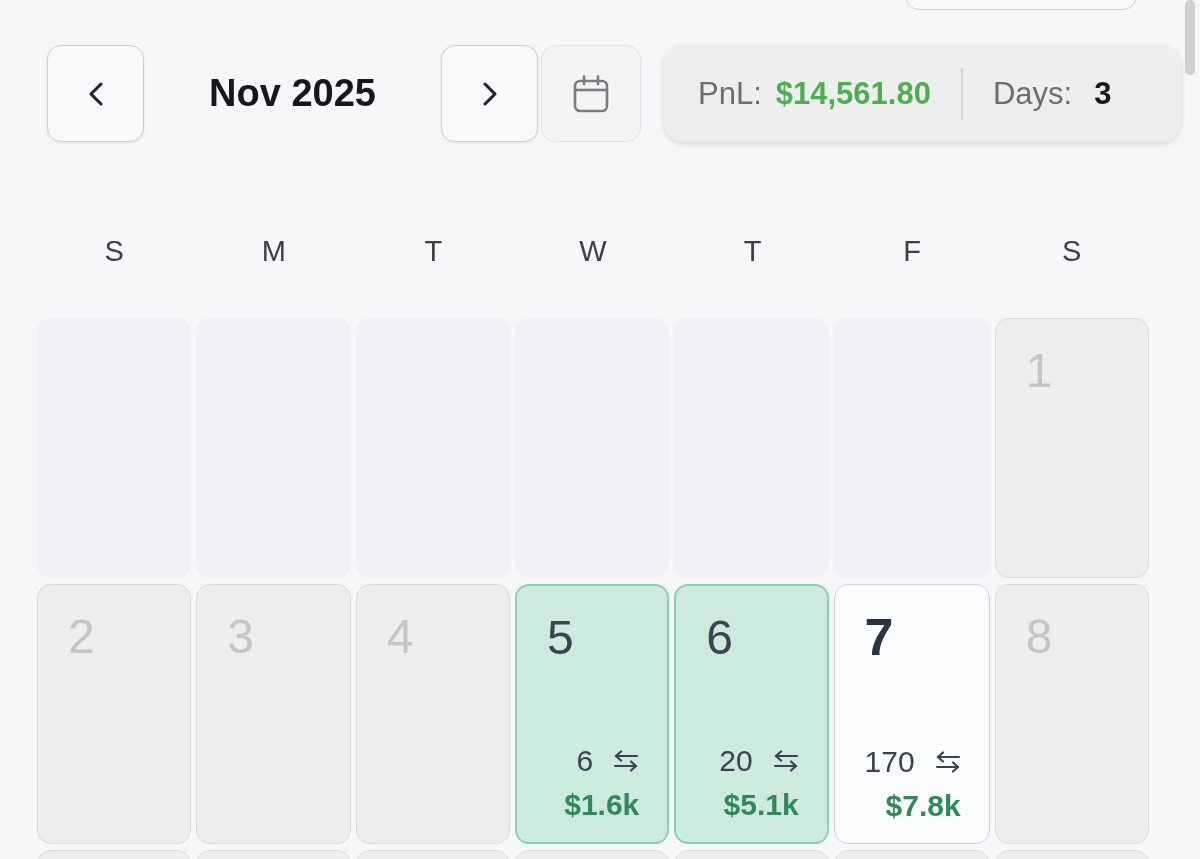  I want to click on trade-count: 170, so click(889, 762).